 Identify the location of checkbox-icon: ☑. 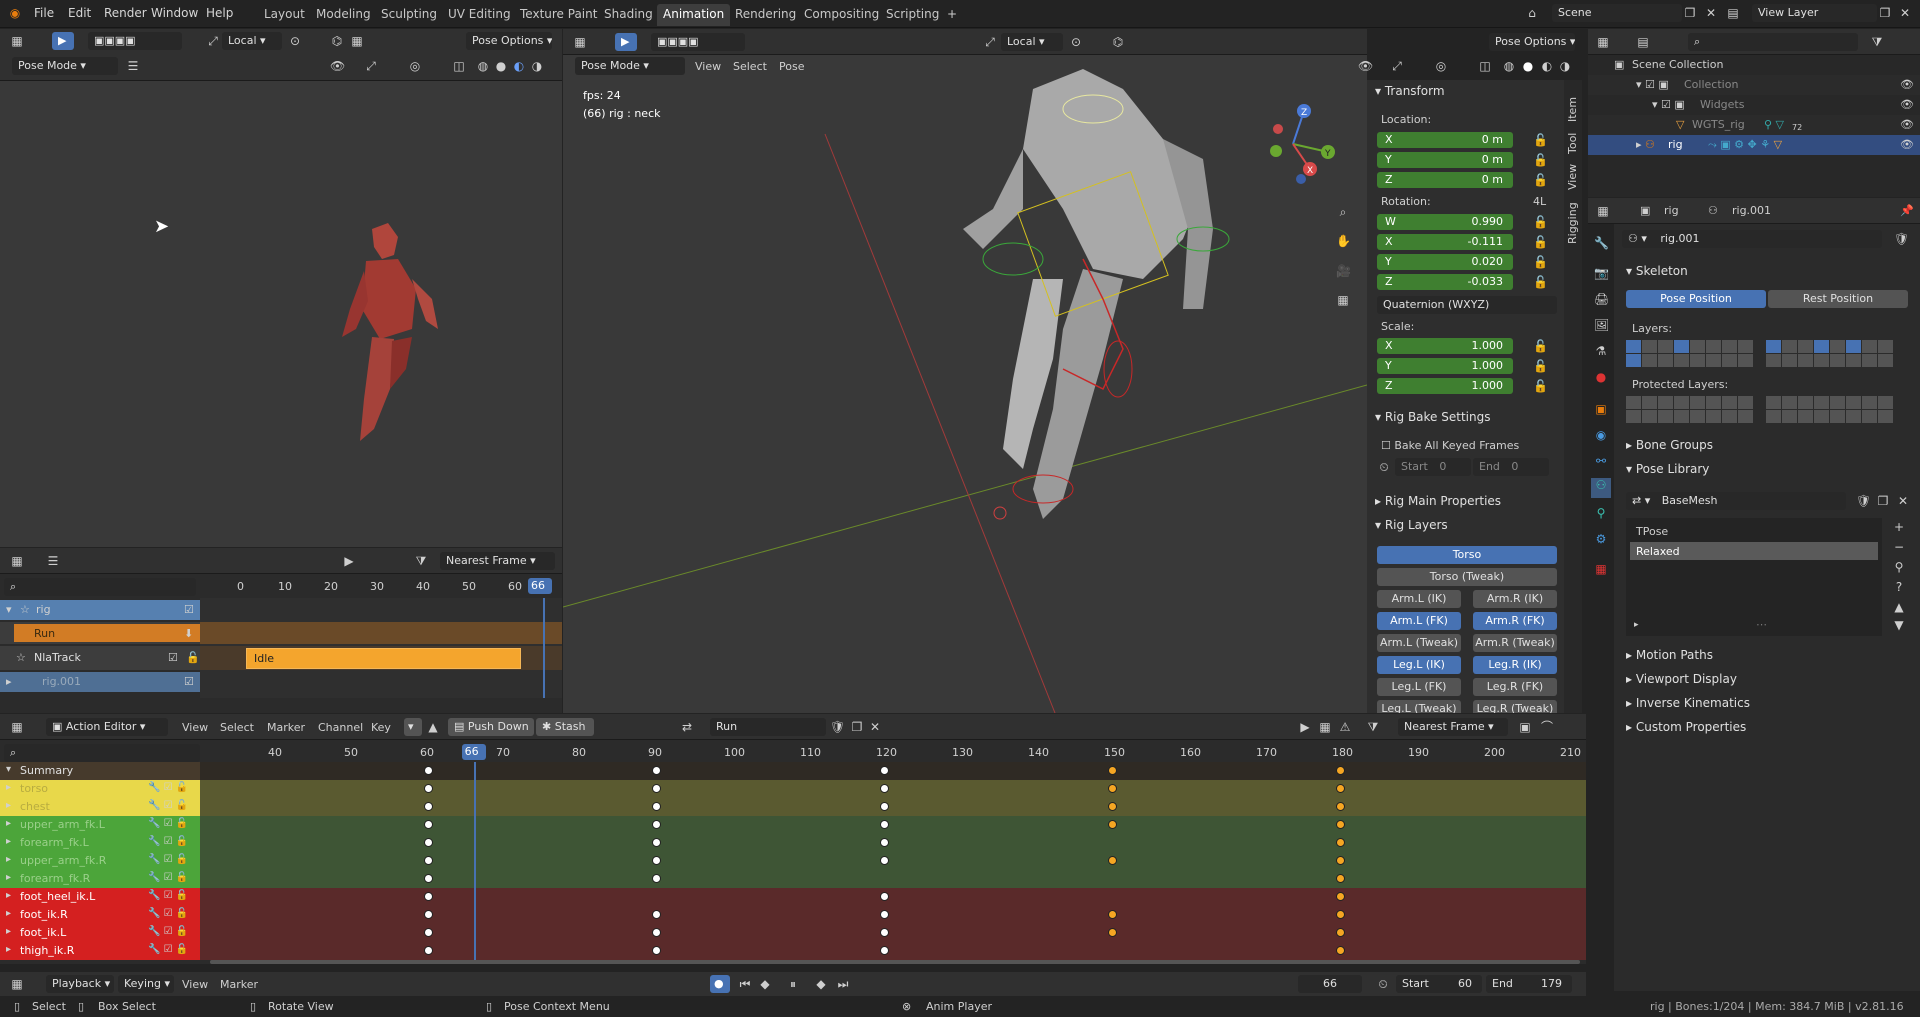
(189, 681).